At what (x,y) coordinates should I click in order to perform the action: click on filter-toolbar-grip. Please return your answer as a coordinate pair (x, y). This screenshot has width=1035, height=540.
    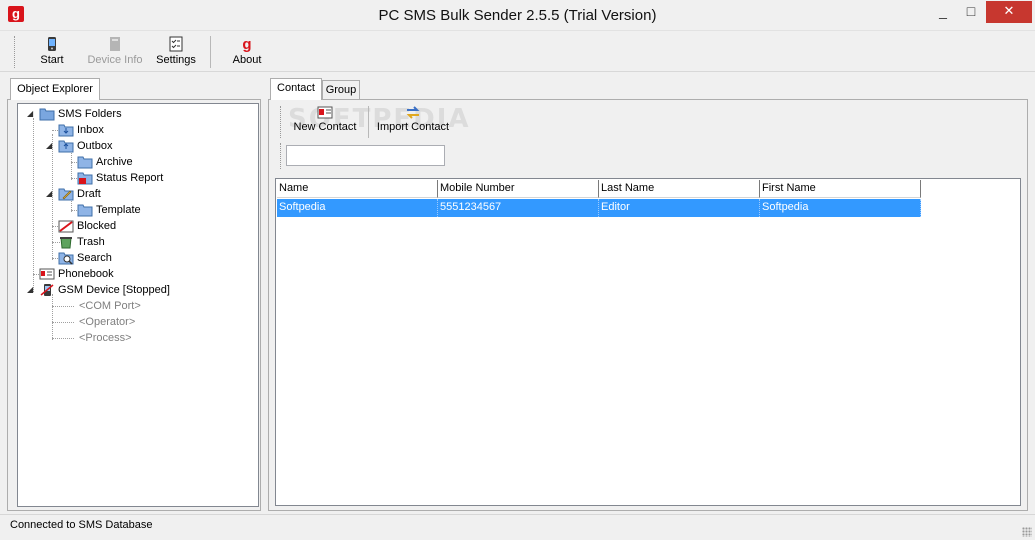
    Looking at the image, I should click on (281, 156).